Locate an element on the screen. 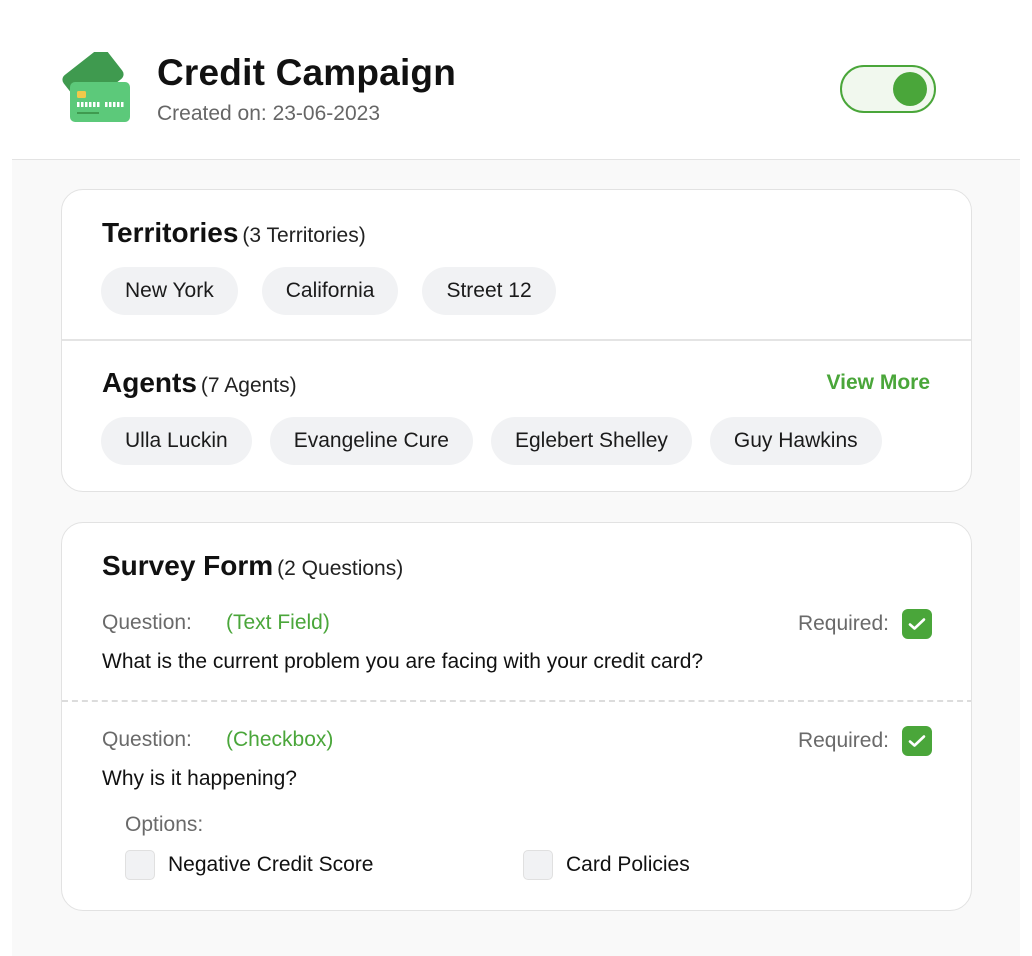 This screenshot has height=956, width=1032. agents-count: (7 Agents) is located at coordinates (248, 385).